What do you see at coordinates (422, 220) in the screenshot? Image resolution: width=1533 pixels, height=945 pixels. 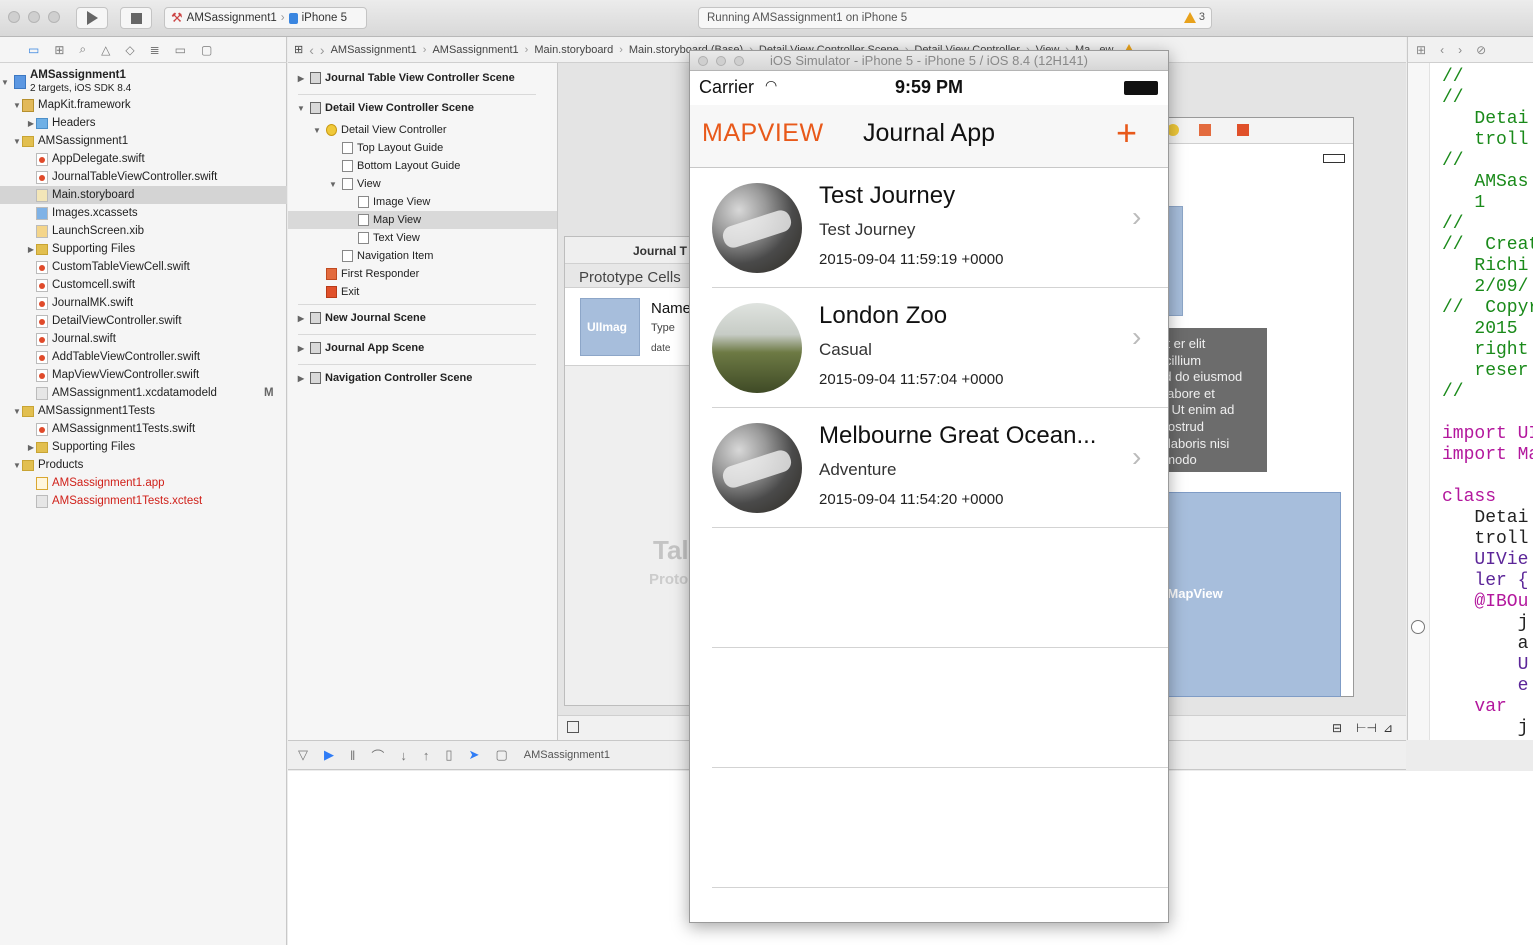 I see `outline-item: Map View` at bounding box center [422, 220].